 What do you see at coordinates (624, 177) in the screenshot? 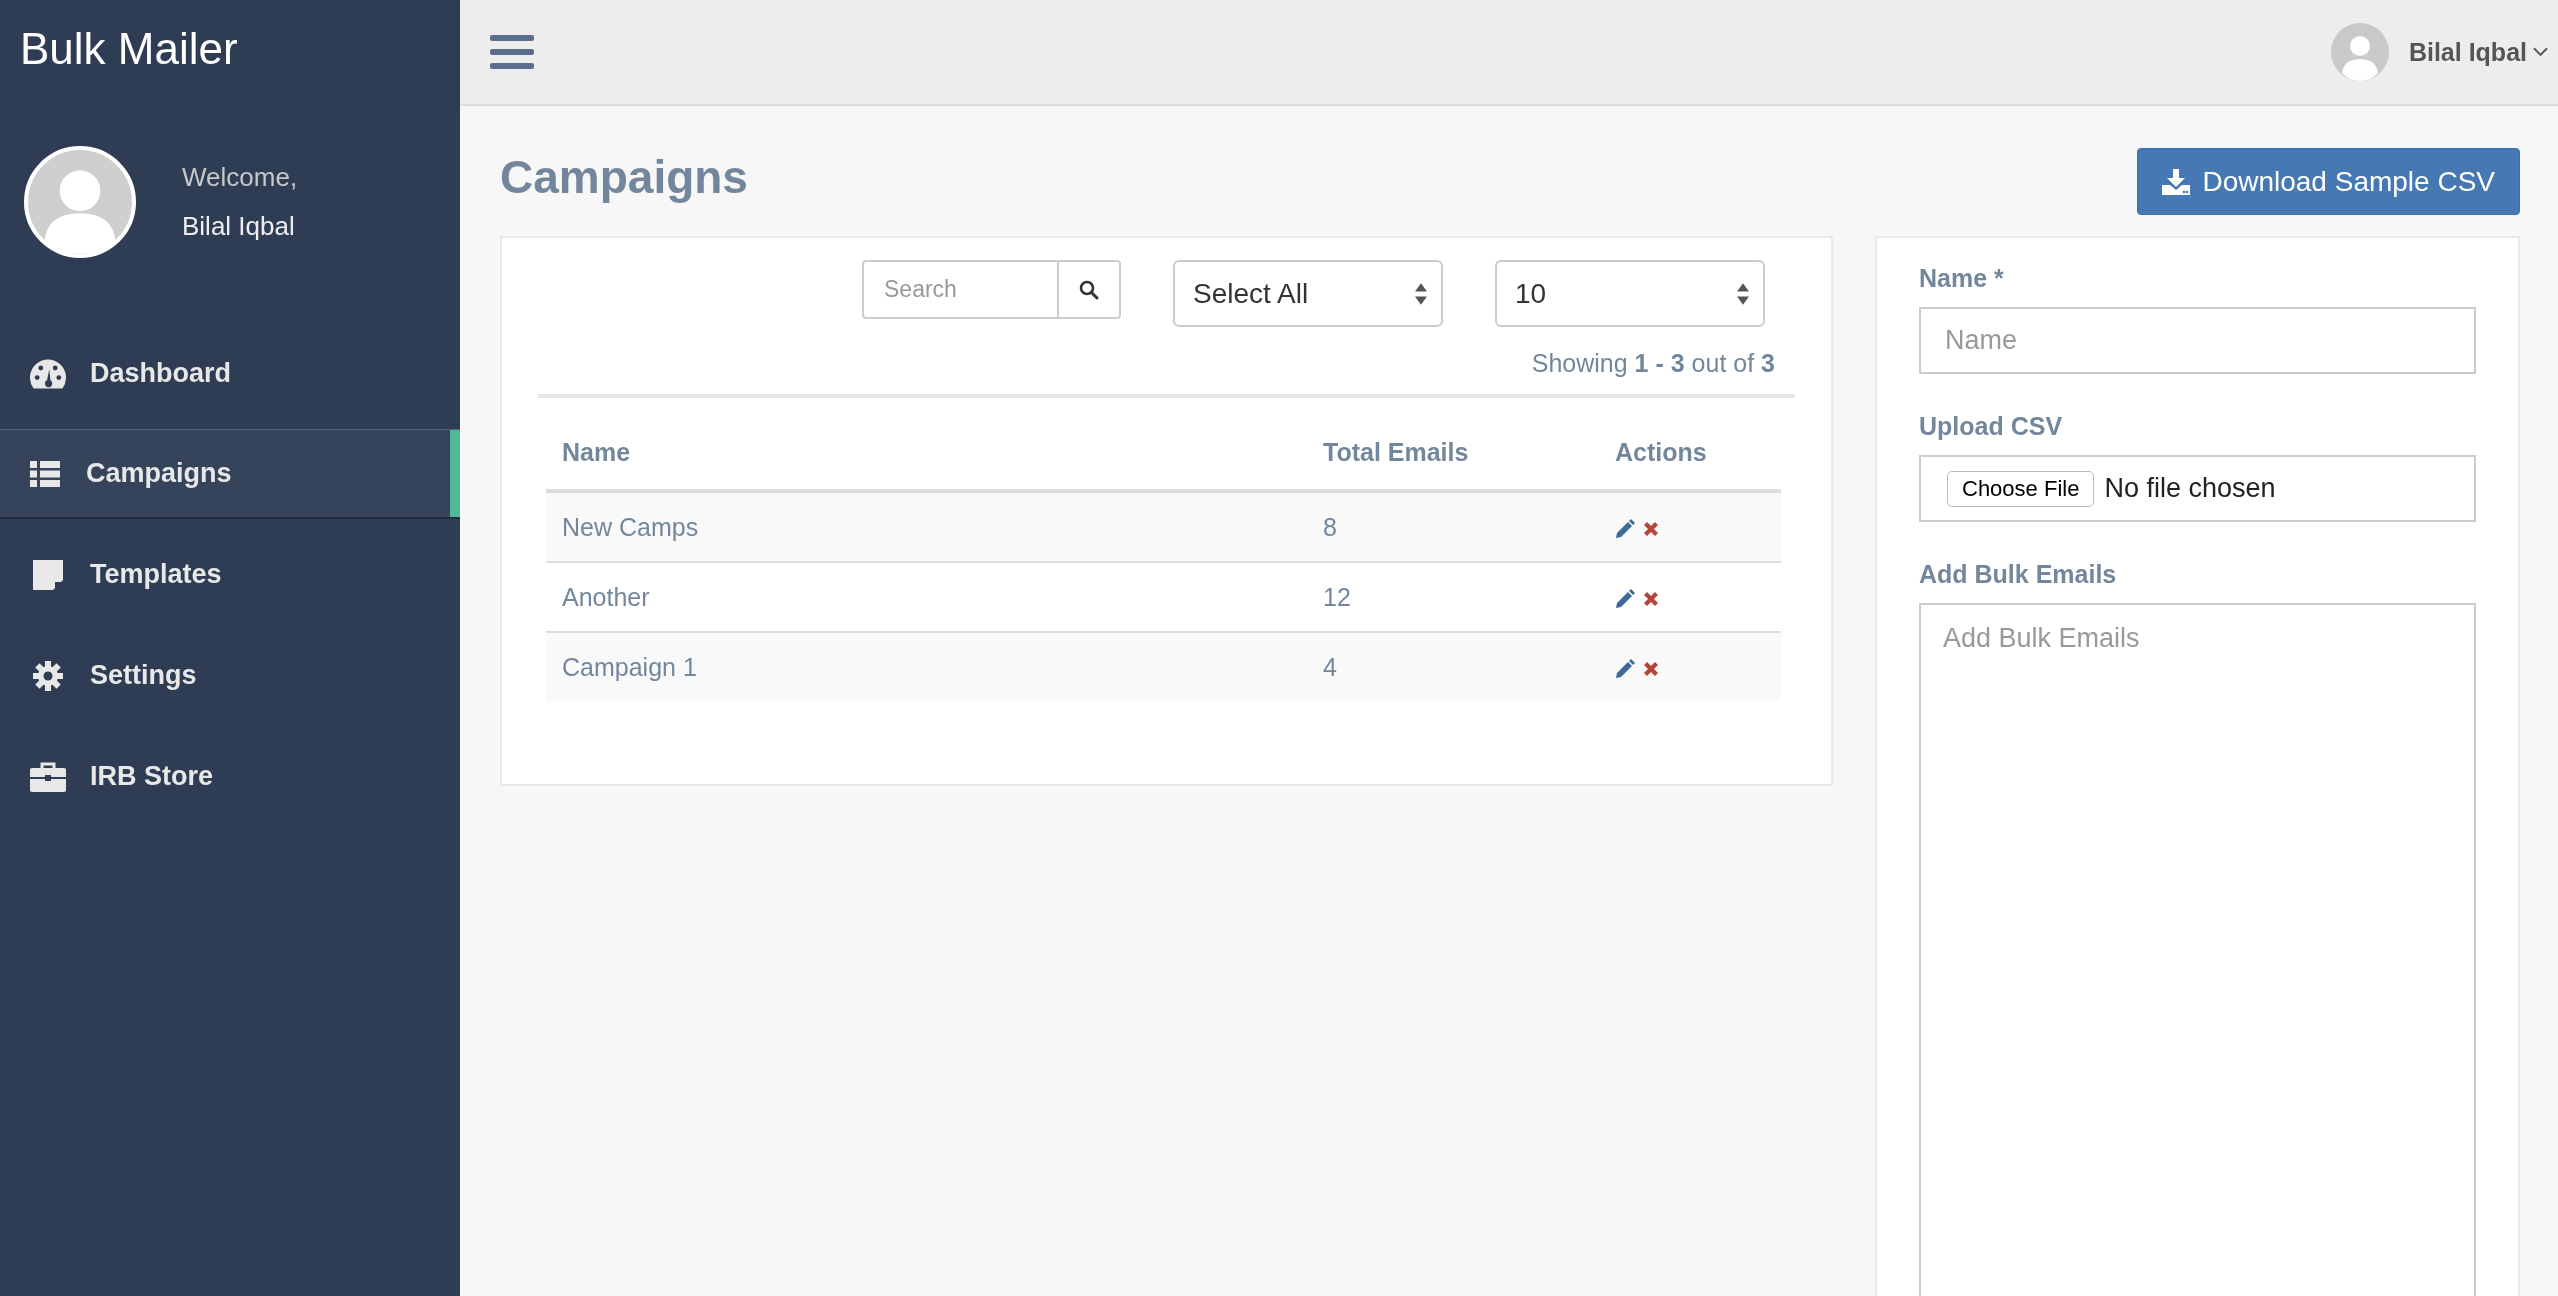
I see `page-title: Campaigns` at bounding box center [624, 177].